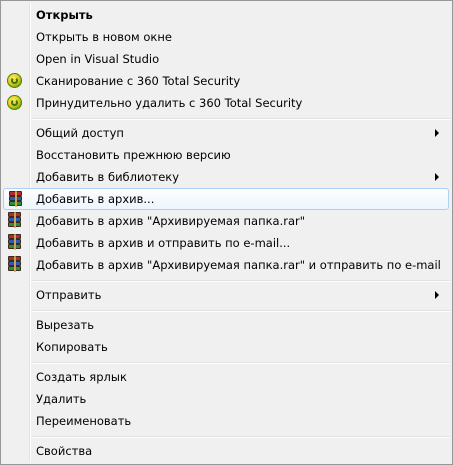 The width and height of the screenshot is (453, 465). Describe the element at coordinates (226, 377) in the screenshot. I see `menu-item-create-shortcut: Создать ярлык` at that location.